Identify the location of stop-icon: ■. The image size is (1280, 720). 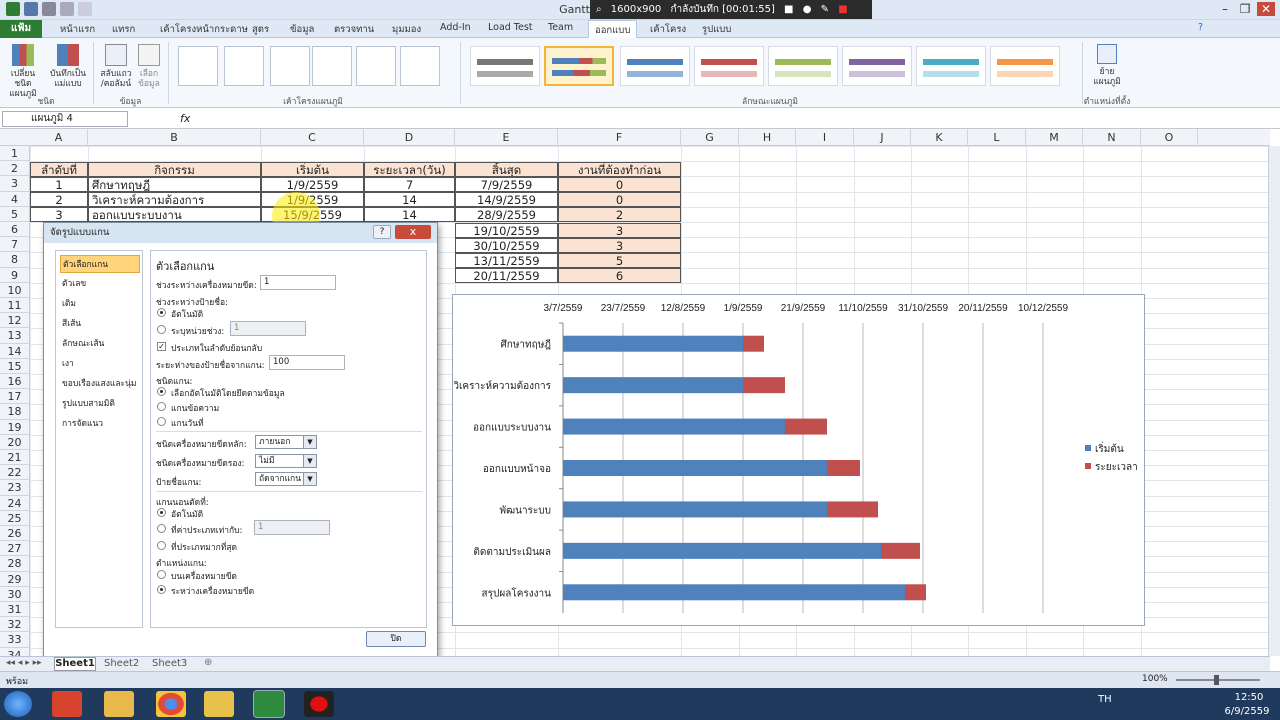
(842, 9).